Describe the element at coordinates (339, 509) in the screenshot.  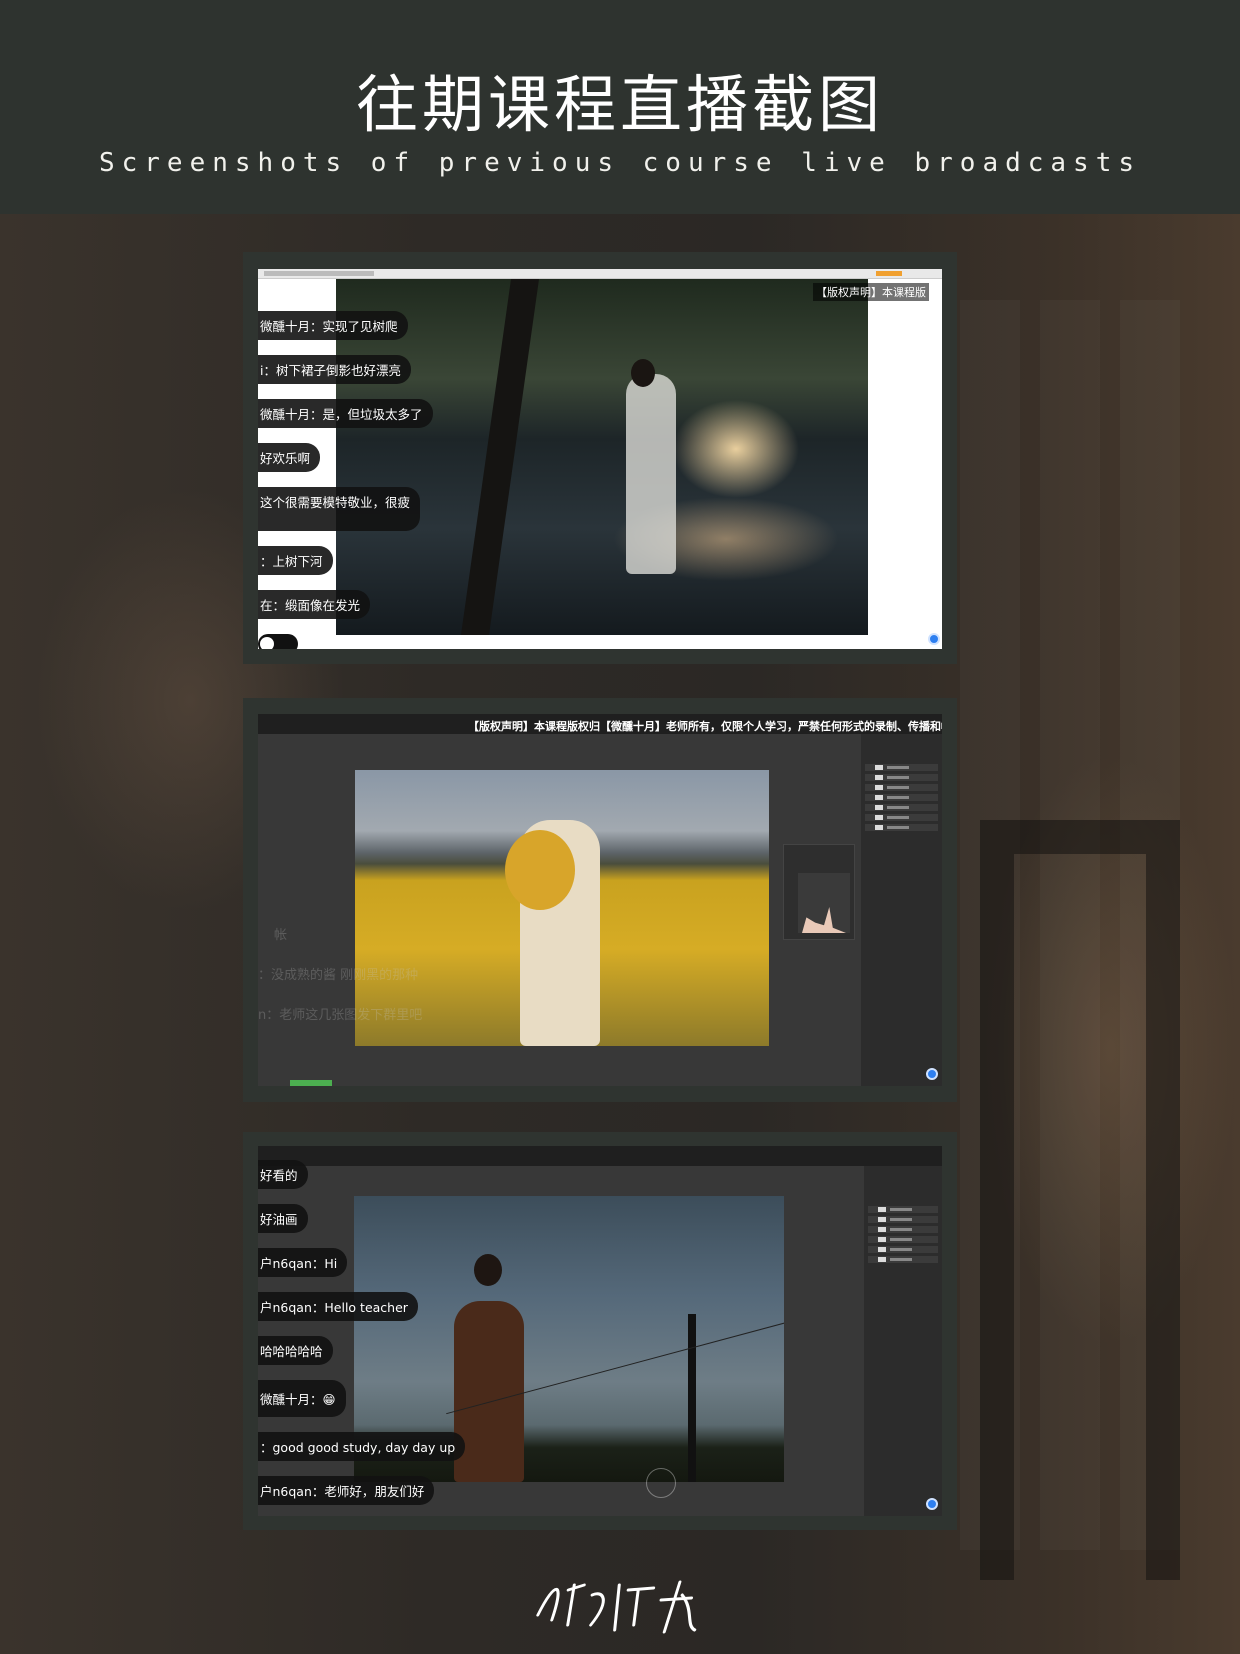
I see `chat-message: 这个很需要模特敬业，很疲` at that location.